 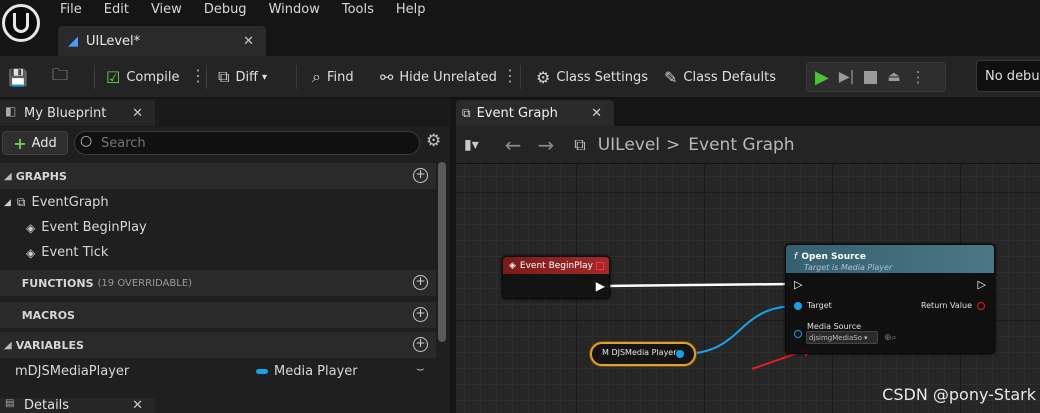 I want to click on delegate-pin-icon, so click(x=600, y=265).